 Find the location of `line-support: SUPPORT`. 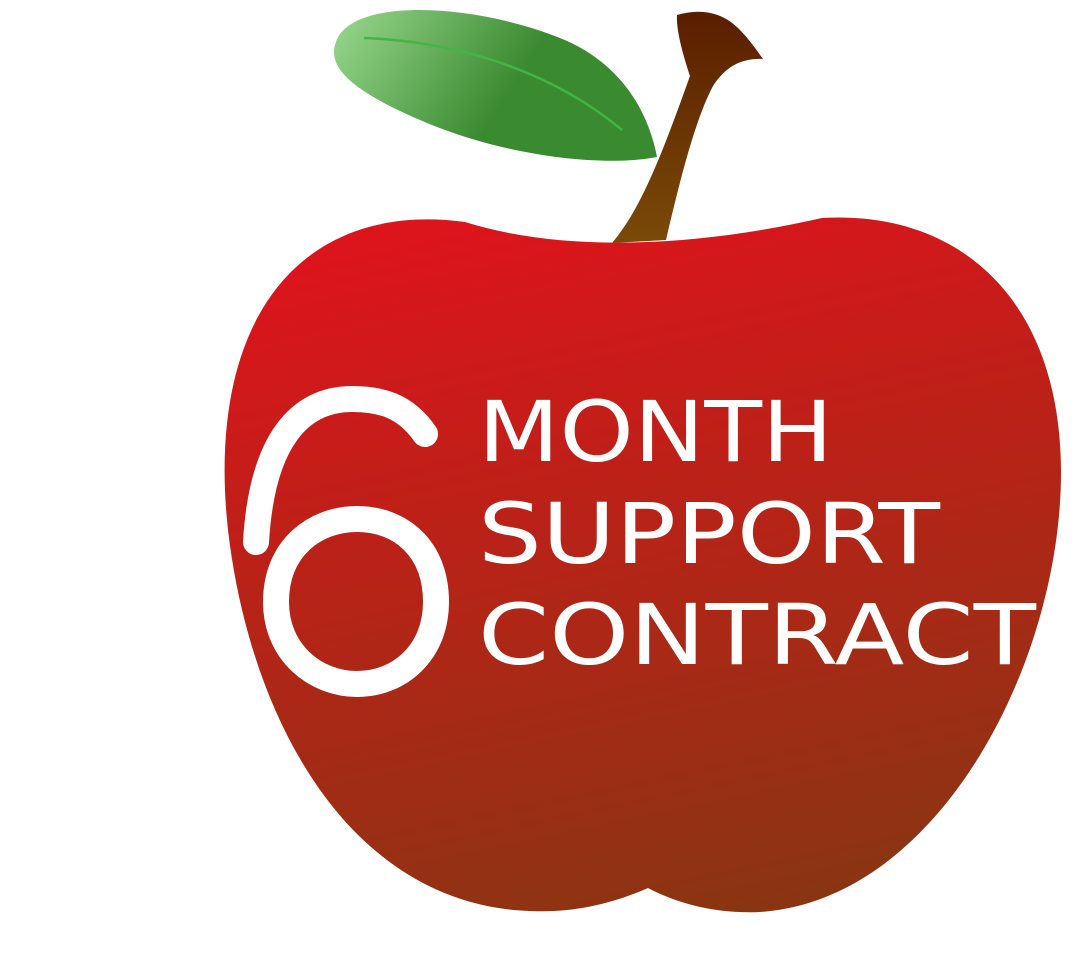

line-support: SUPPORT is located at coordinates (709, 534).